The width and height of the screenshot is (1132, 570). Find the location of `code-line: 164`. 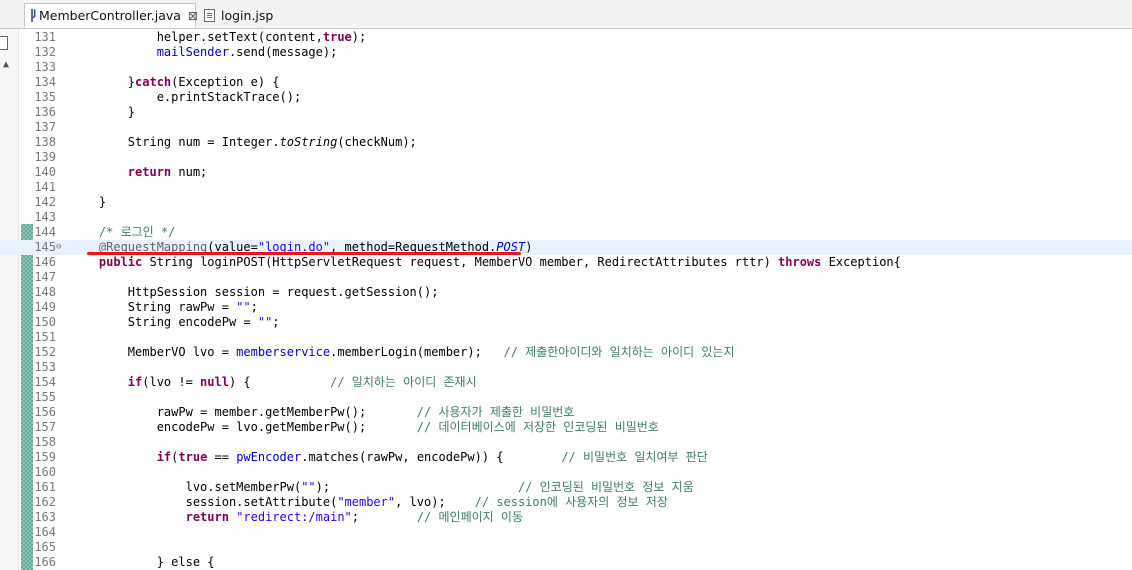

code-line: 164 is located at coordinates (566, 532).